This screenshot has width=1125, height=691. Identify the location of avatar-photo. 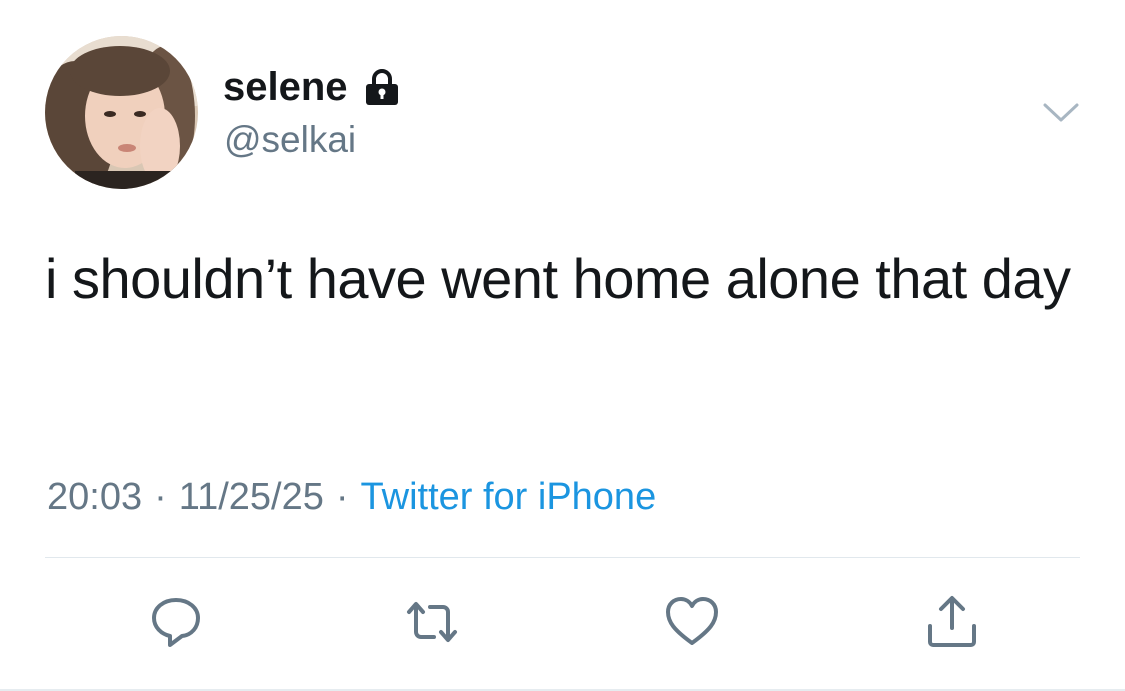
(121, 112).